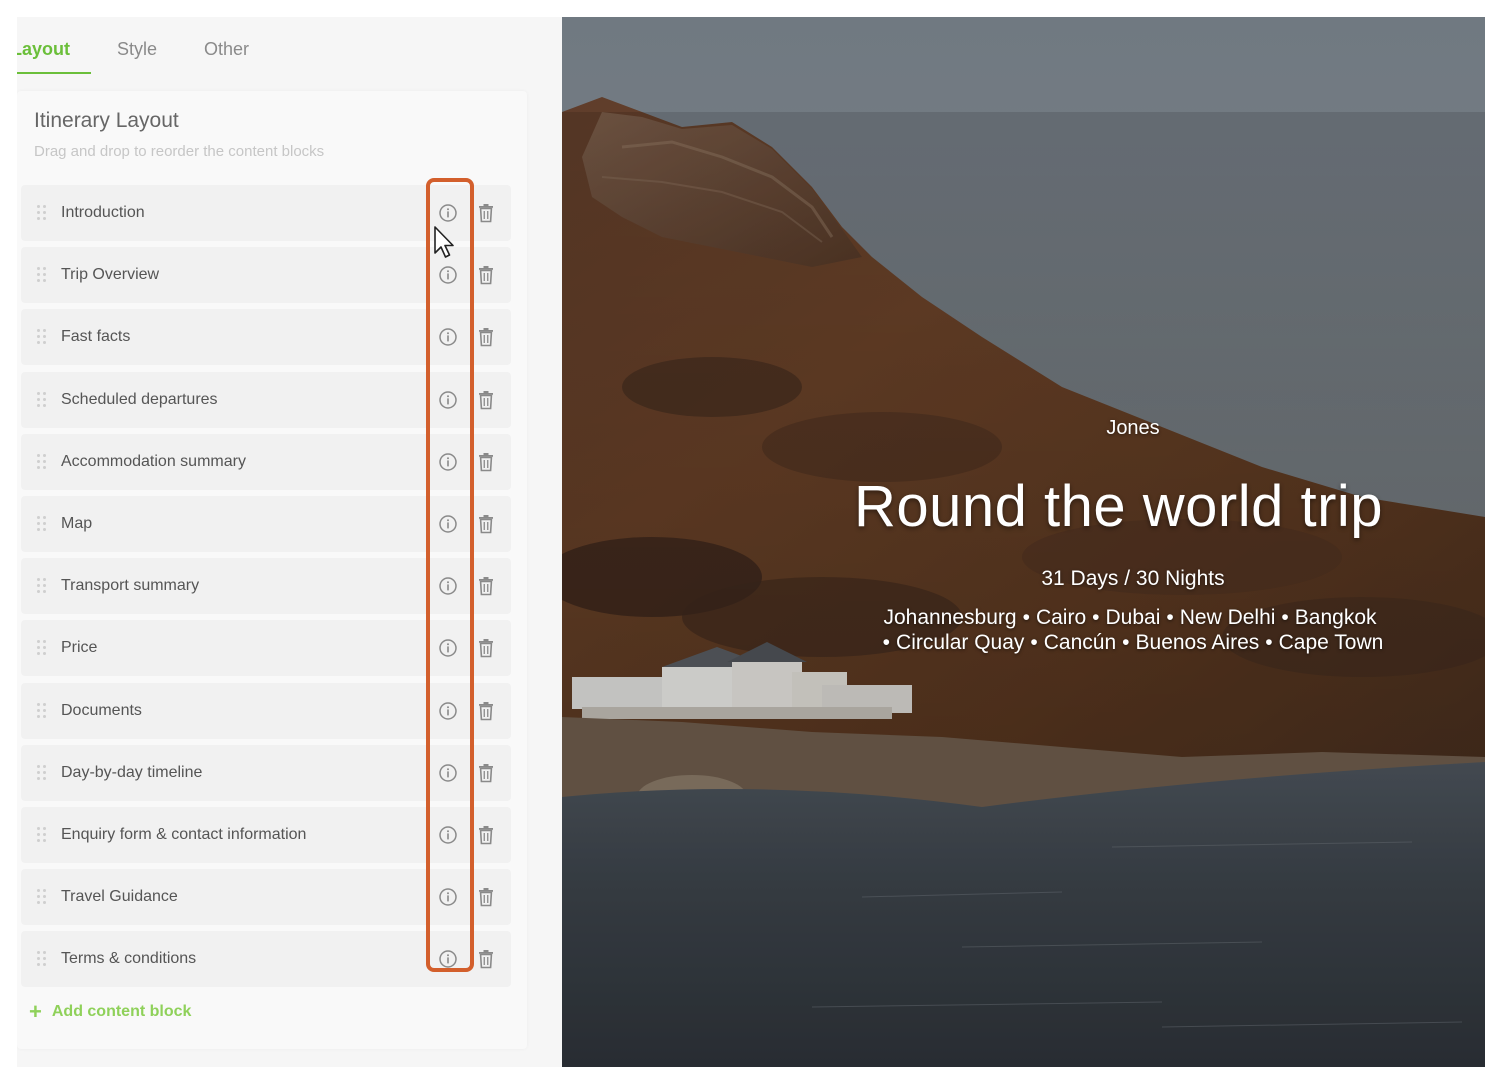 The image size is (1500, 1080). Describe the element at coordinates (101, 710) in the screenshot. I see `content-block-label: Documents` at that location.